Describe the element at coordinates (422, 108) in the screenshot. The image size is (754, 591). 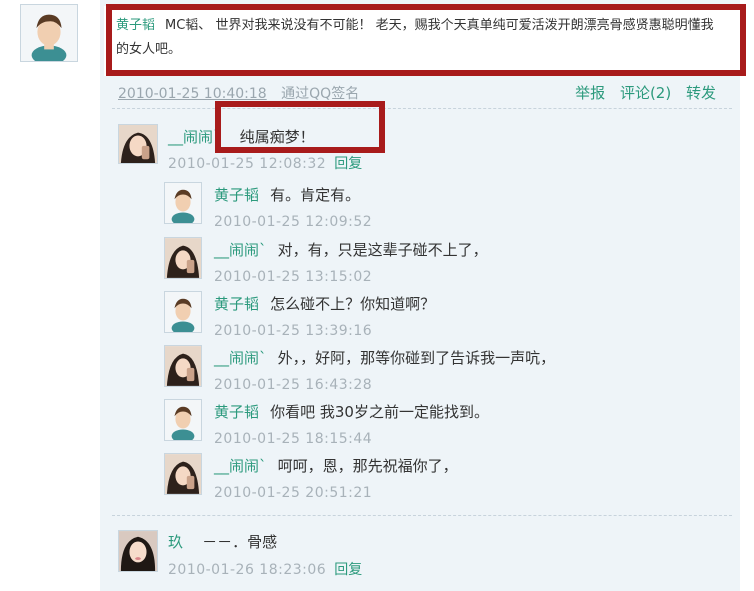
I see `post-divider` at that location.